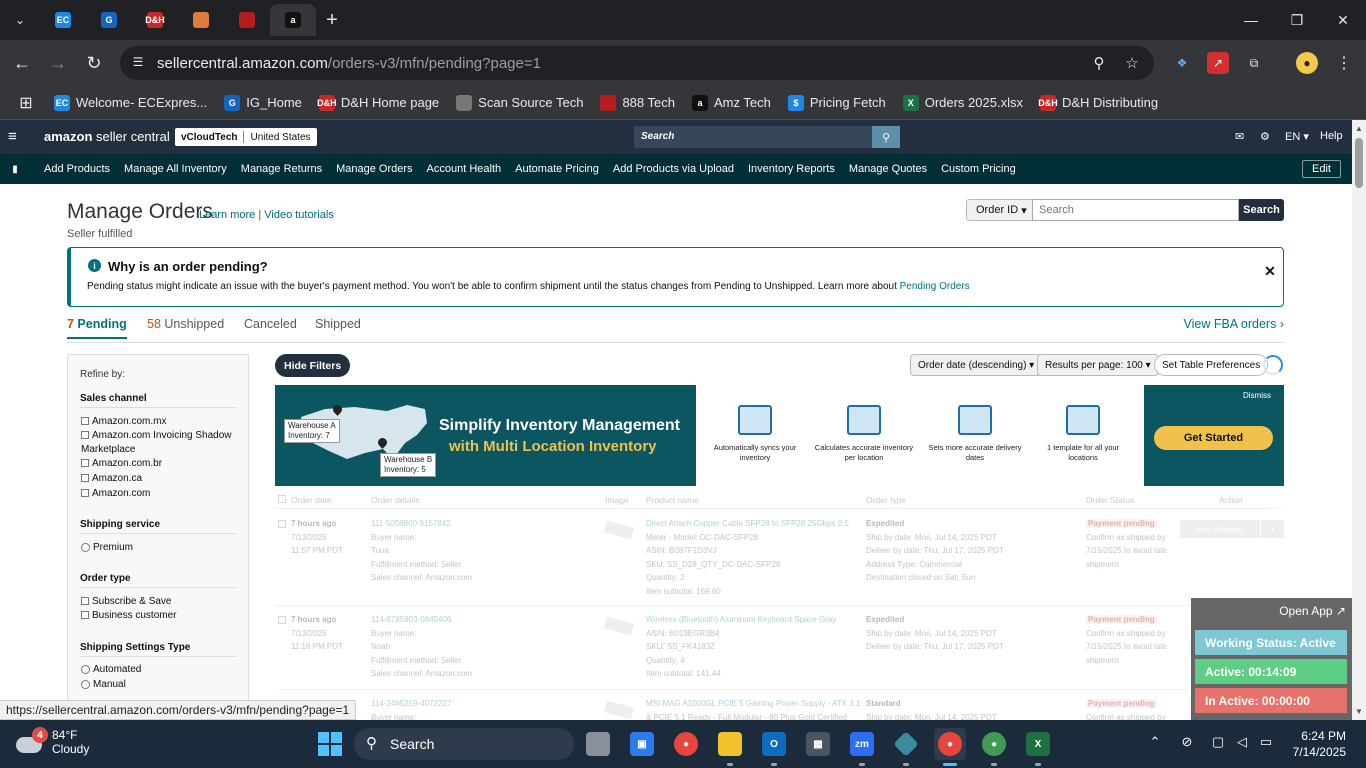 The height and width of the screenshot is (768, 1366). Describe the element at coordinates (1359, 711) in the screenshot. I see `scroll-down-icon: ▼` at that location.